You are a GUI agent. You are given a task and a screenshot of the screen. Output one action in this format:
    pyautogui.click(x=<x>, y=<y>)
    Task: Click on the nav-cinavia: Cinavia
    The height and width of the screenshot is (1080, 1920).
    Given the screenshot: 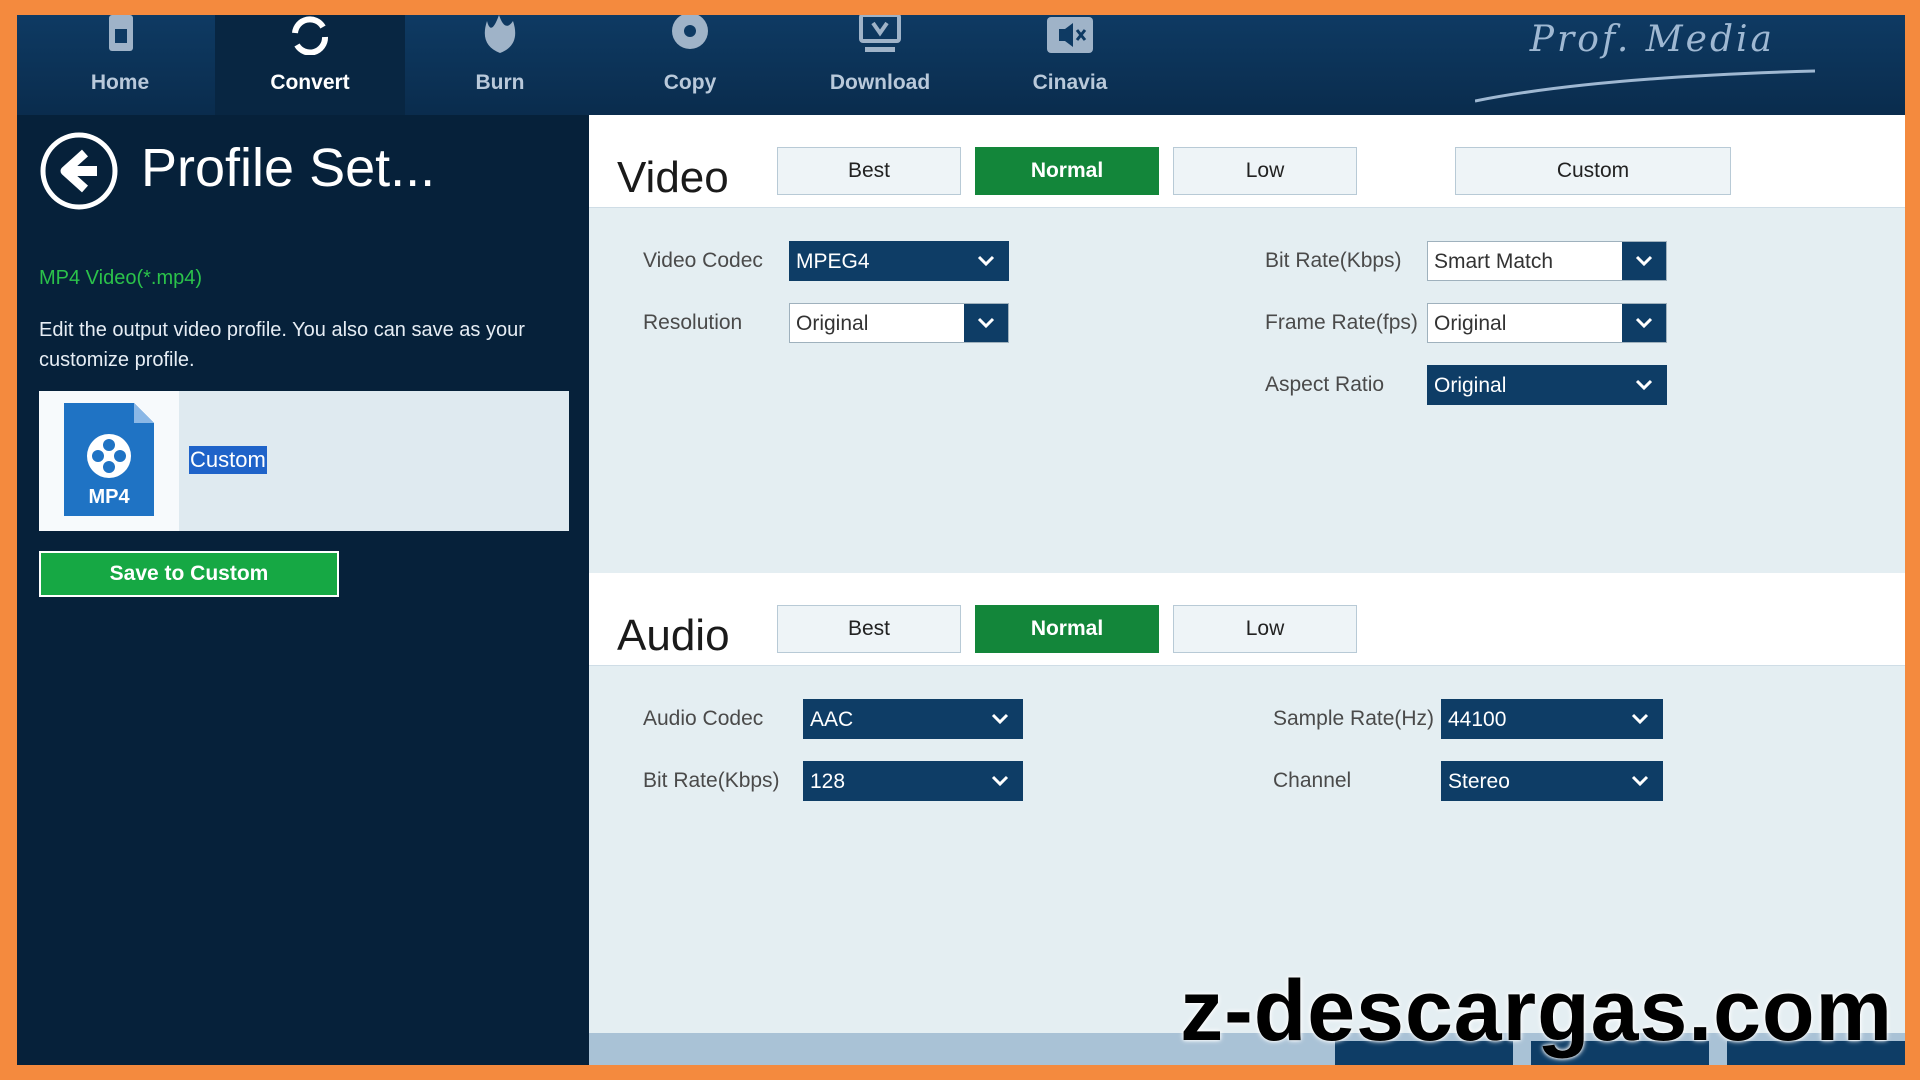 What is the action you would take?
    pyautogui.click(x=1070, y=65)
    